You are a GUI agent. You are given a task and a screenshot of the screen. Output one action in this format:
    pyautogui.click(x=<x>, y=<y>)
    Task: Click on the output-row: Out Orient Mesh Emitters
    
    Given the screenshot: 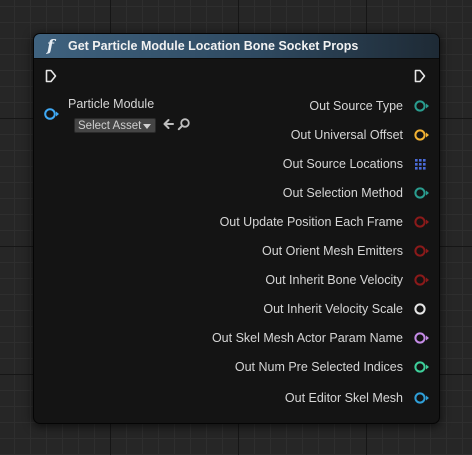 What is the action you would take?
    pyautogui.click(x=350, y=251)
    